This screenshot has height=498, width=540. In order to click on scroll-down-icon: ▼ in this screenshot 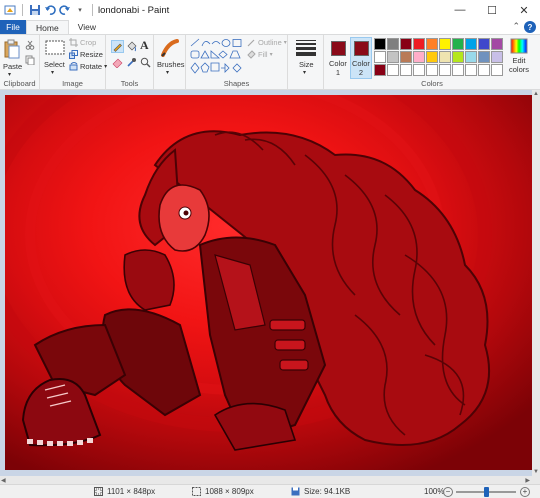, I will do `click(536, 472)`.